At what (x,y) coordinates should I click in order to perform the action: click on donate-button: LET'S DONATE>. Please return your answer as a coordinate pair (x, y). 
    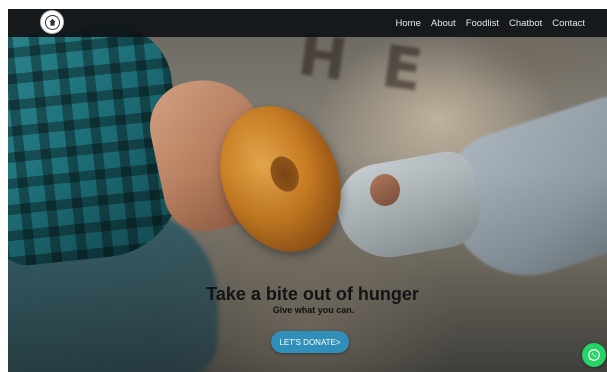
    Looking at the image, I should click on (310, 342).